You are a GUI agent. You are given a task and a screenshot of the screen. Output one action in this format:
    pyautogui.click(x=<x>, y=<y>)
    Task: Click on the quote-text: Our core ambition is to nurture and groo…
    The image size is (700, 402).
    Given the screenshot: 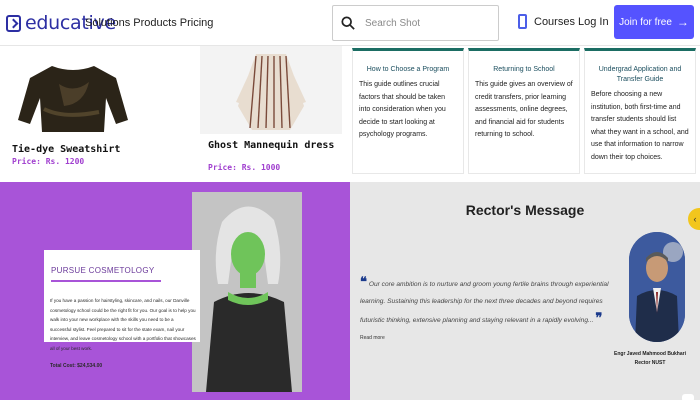 What is the action you would take?
    pyautogui.click(x=484, y=302)
    